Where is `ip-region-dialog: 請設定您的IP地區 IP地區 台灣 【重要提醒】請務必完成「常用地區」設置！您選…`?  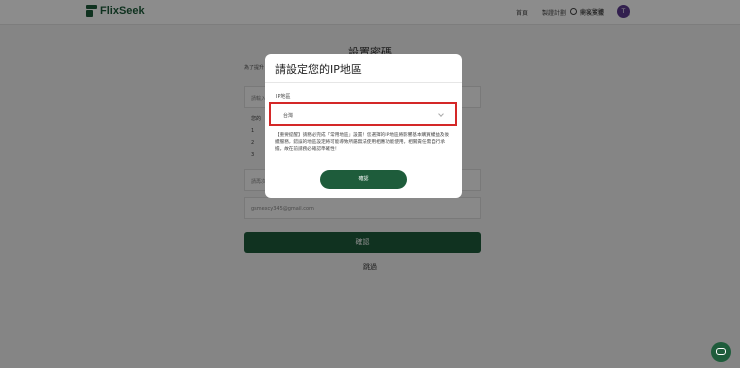 ip-region-dialog: 請設定您的IP地區 IP地區 台灣 【重要提醒】請務必完成「常用地區」設置！您選… is located at coordinates (363, 126).